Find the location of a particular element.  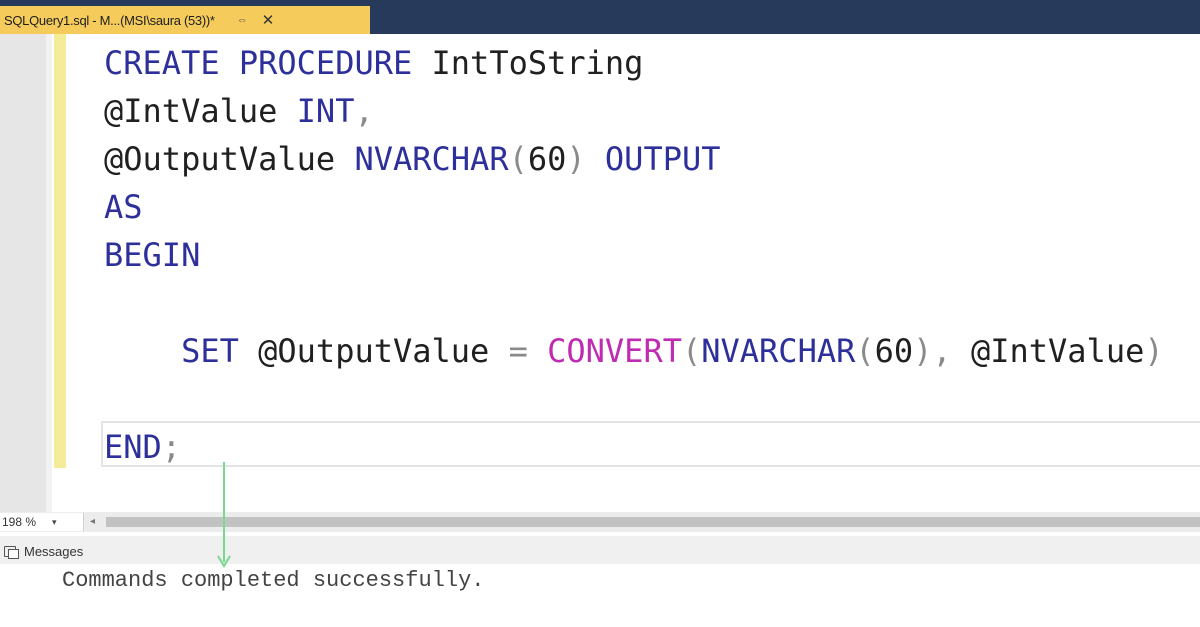

horizontal-scrollbar: 198 % ▾ ◂ is located at coordinates (600, 522).